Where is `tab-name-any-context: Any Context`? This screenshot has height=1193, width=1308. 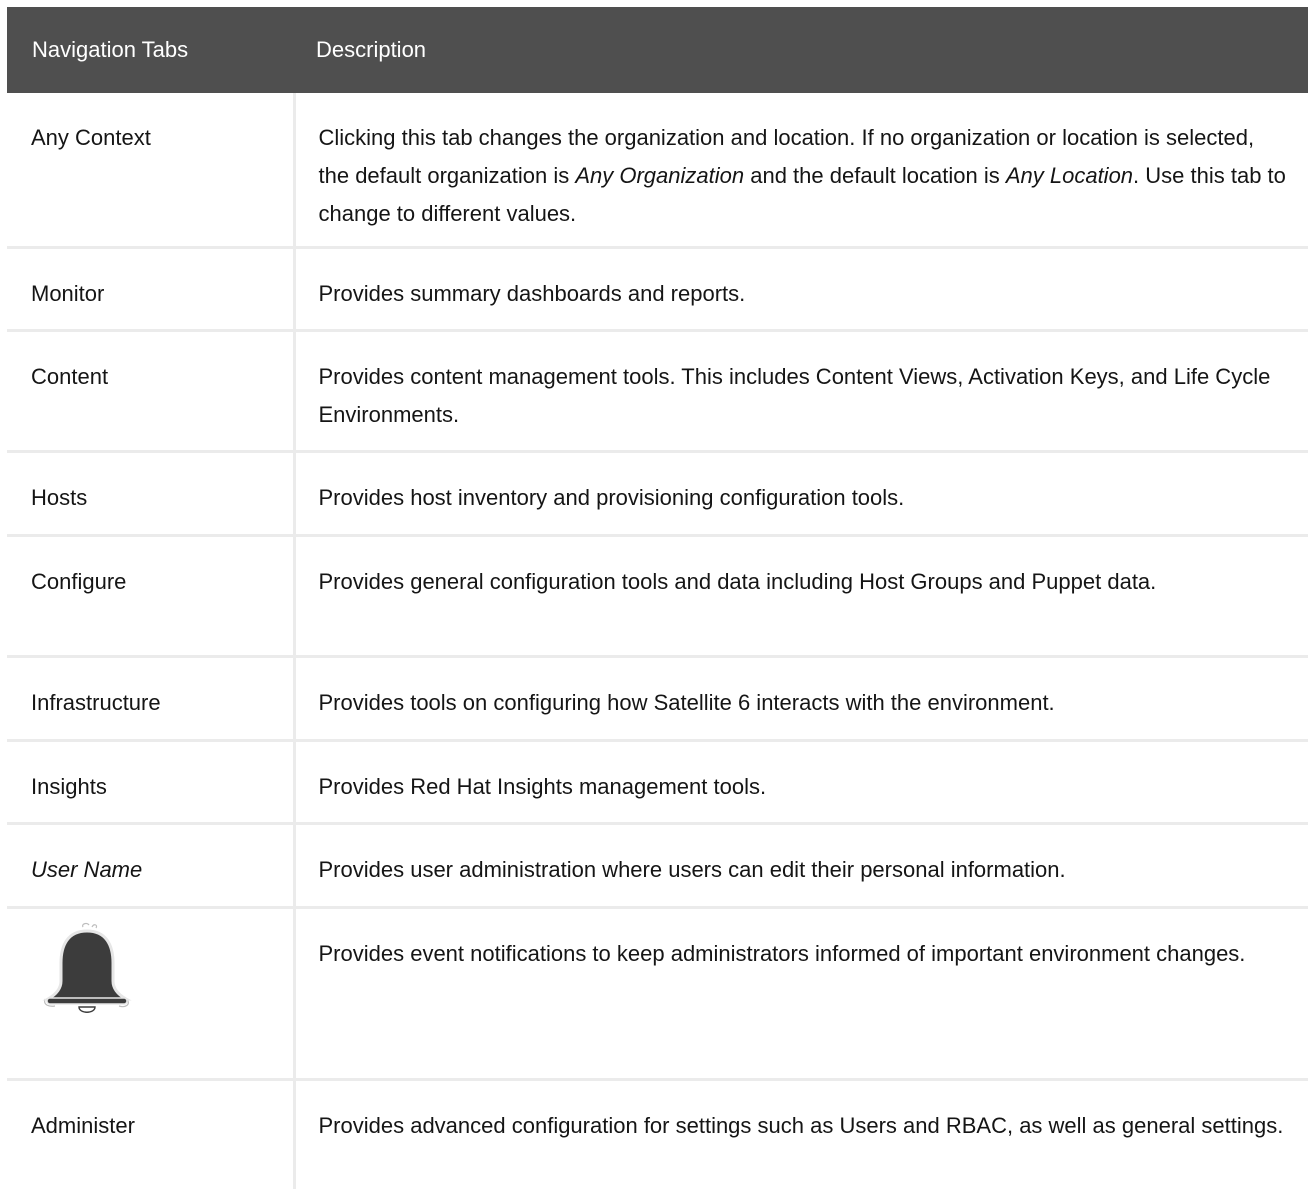
tab-name-any-context: Any Context is located at coordinates (151, 171).